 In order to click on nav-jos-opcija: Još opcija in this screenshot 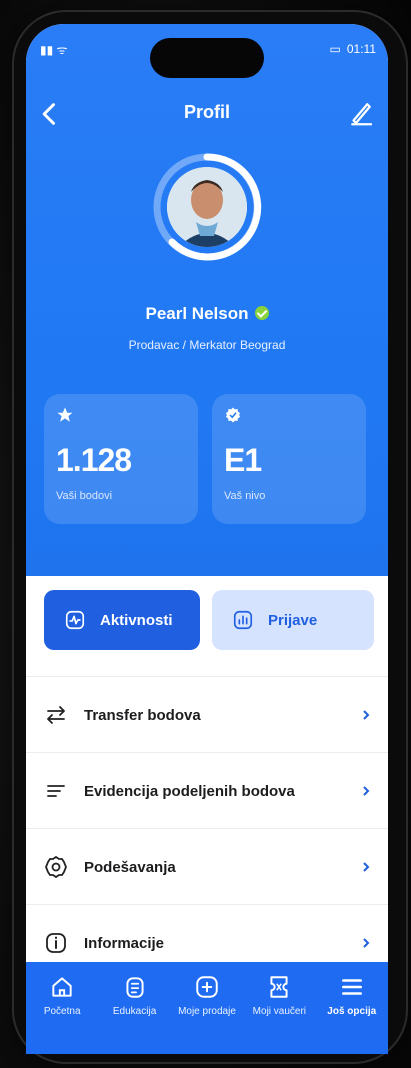, I will do `click(352, 989)`.